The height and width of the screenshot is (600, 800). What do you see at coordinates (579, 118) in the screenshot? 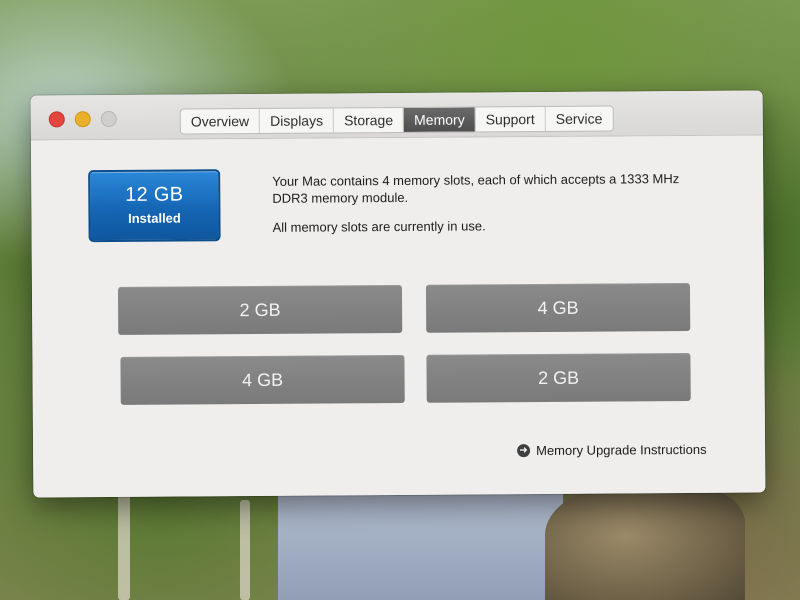
I see `tab-service: Service` at bounding box center [579, 118].